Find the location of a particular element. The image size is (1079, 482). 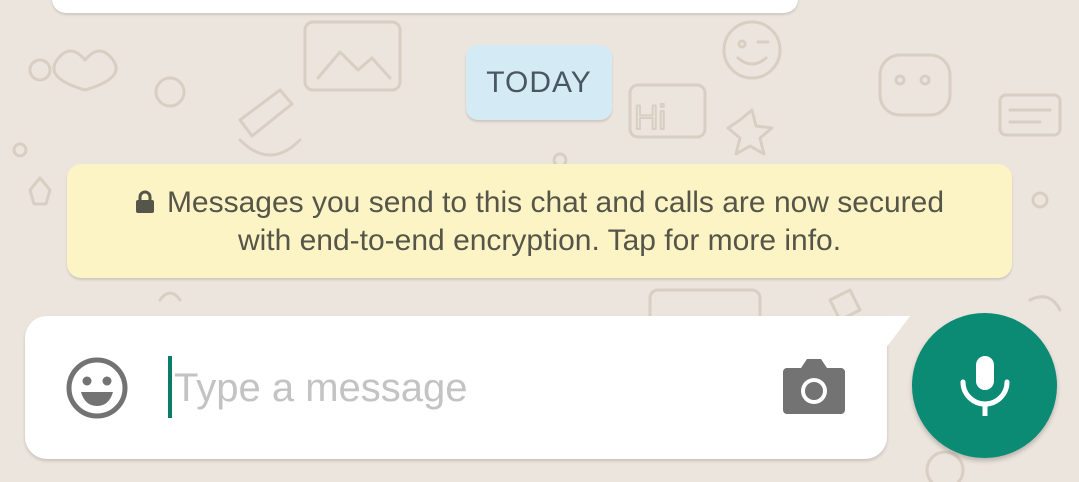

voice-record-button is located at coordinates (984, 385).